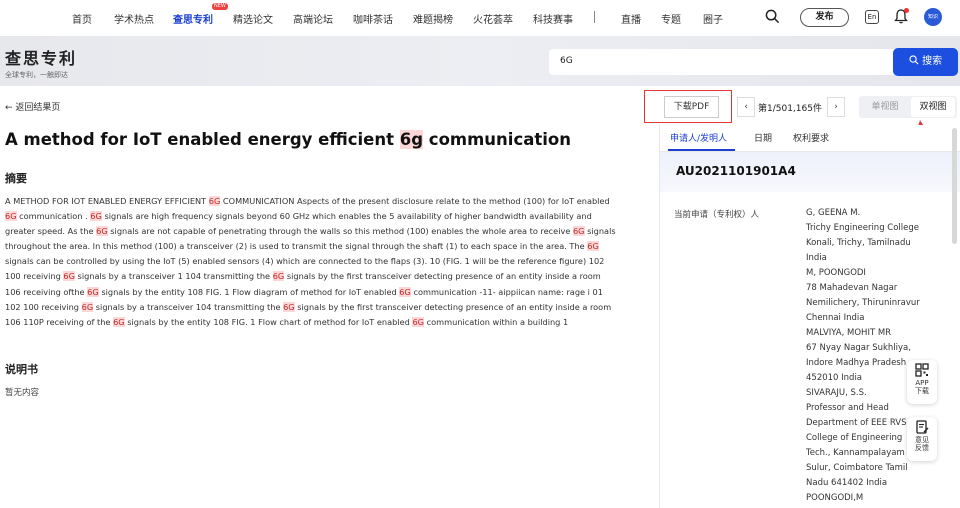  I want to click on tab-dates: 日期, so click(763, 137).